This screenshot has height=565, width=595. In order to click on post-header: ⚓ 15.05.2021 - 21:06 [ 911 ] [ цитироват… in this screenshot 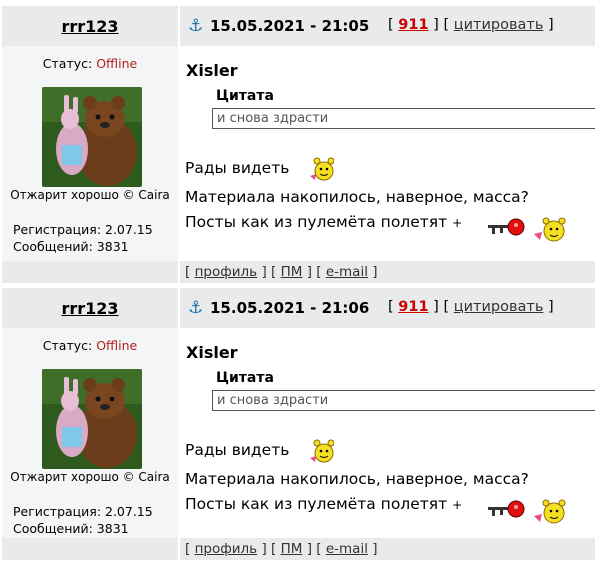, I will do `click(387, 308)`.